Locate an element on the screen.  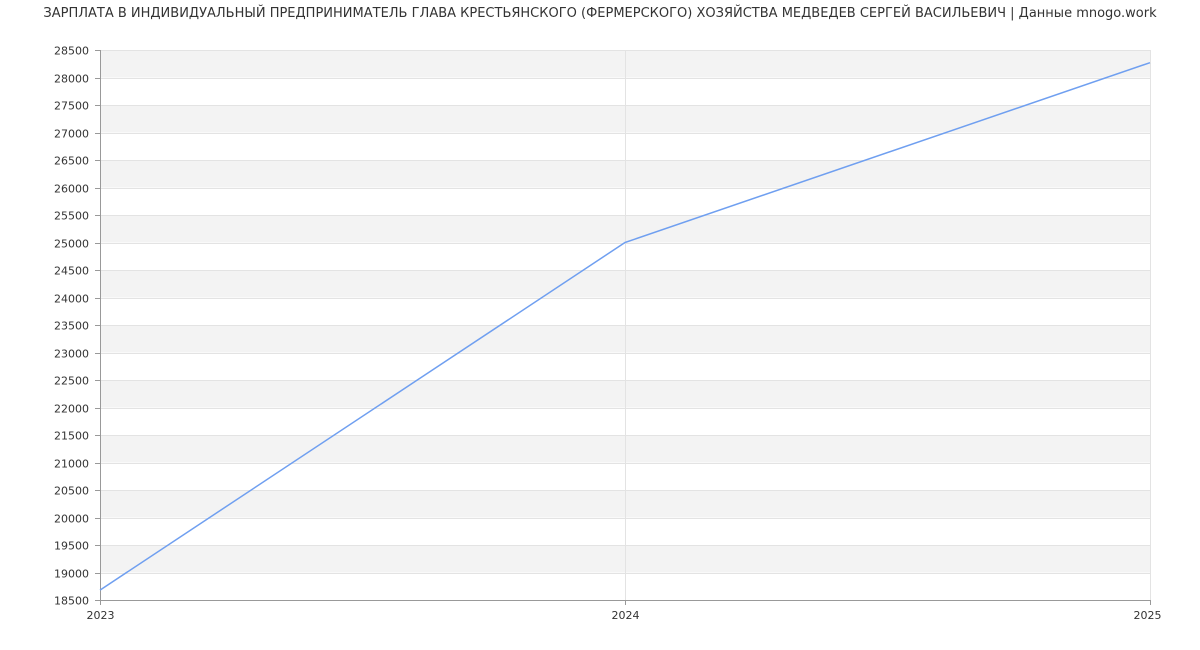
x-tick-label: 2023 is located at coordinates (101, 615).